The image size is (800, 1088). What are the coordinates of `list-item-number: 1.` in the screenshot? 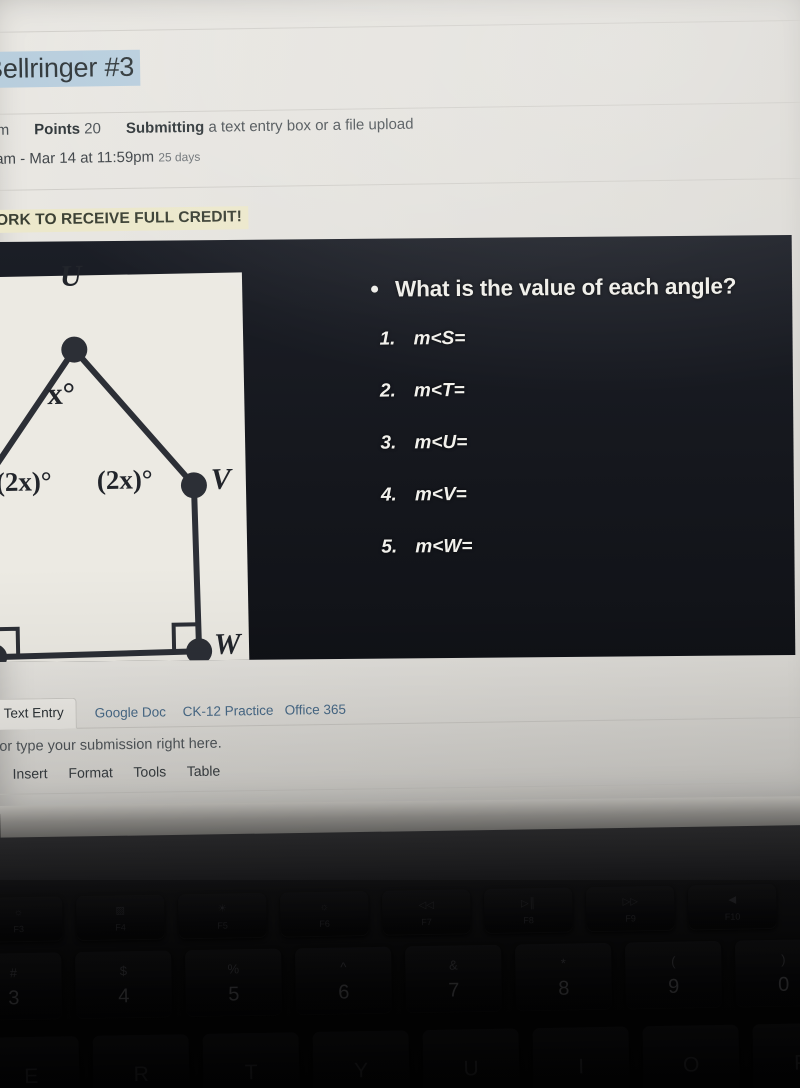 It's located at (387, 339).